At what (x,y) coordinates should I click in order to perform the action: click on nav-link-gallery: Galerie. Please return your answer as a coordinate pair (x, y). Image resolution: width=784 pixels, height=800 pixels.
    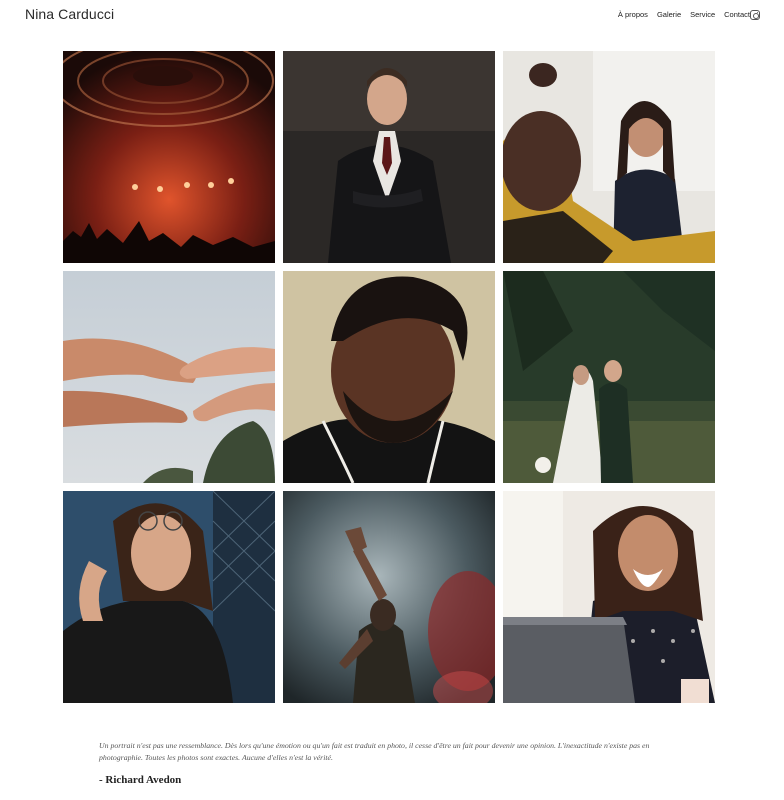
    Looking at the image, I should click on (669, 14).